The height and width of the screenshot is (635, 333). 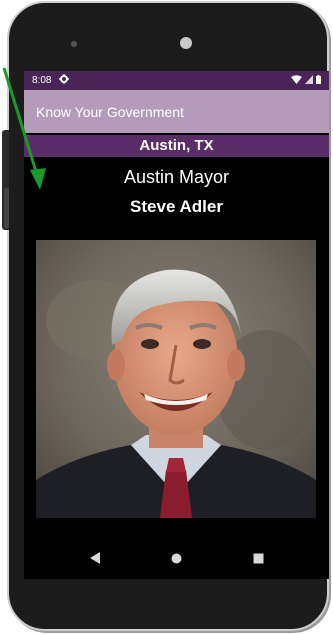 I want to click on annotation-arrow-icon, so click(x=24, y=128).